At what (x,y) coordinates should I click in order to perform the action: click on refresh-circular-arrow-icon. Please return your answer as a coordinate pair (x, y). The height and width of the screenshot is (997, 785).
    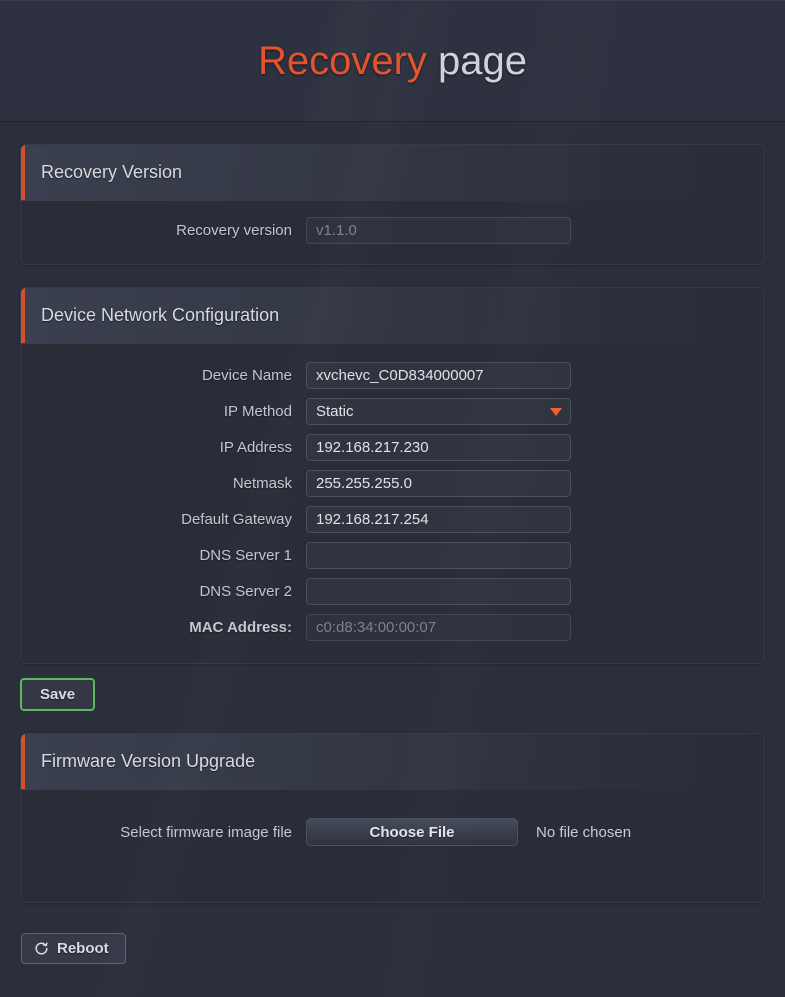
    Looking at the image, I should click on (41, 948).